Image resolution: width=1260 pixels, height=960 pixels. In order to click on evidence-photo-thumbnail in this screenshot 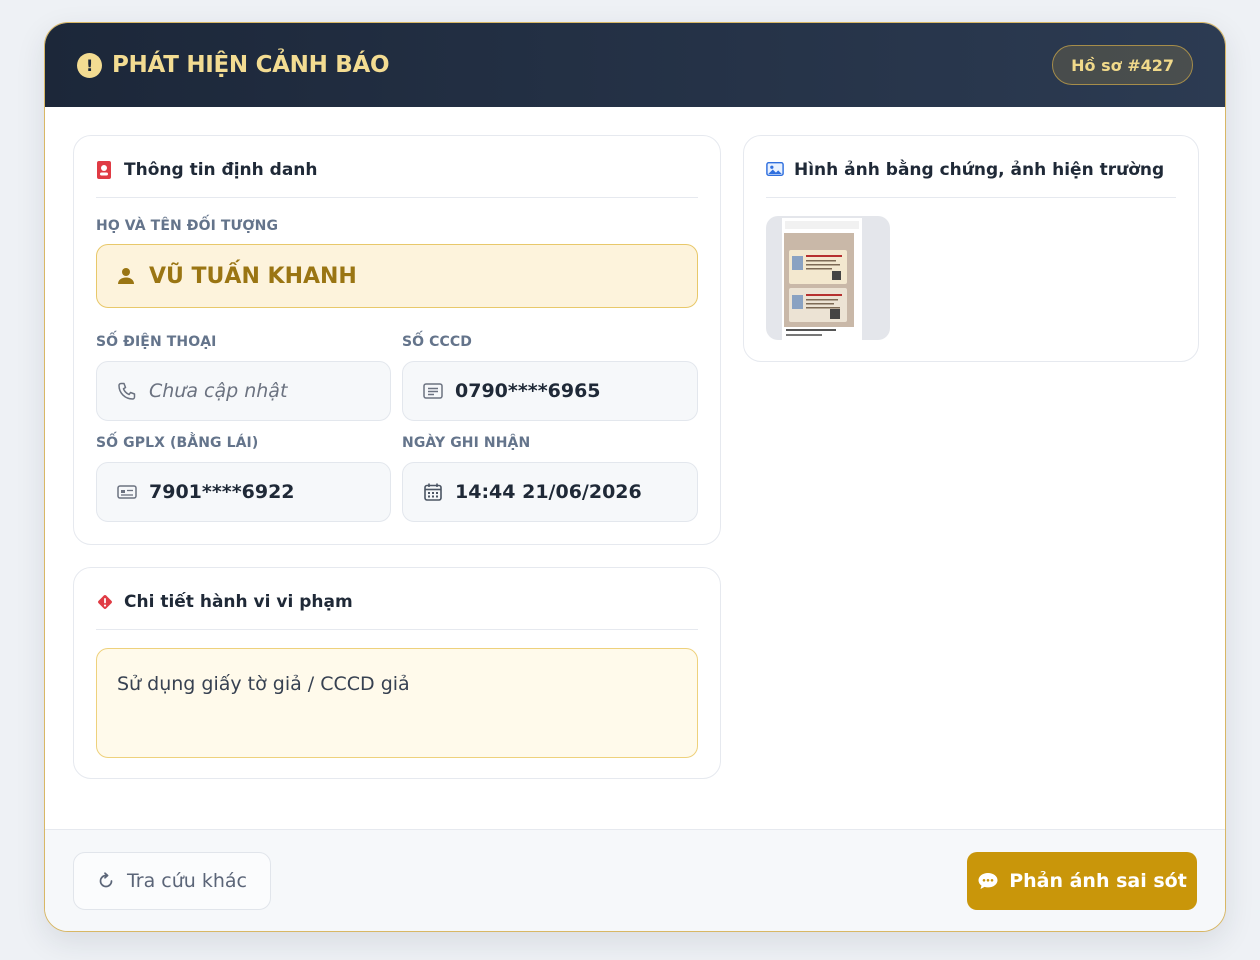, I will do `click(828, 278)`.